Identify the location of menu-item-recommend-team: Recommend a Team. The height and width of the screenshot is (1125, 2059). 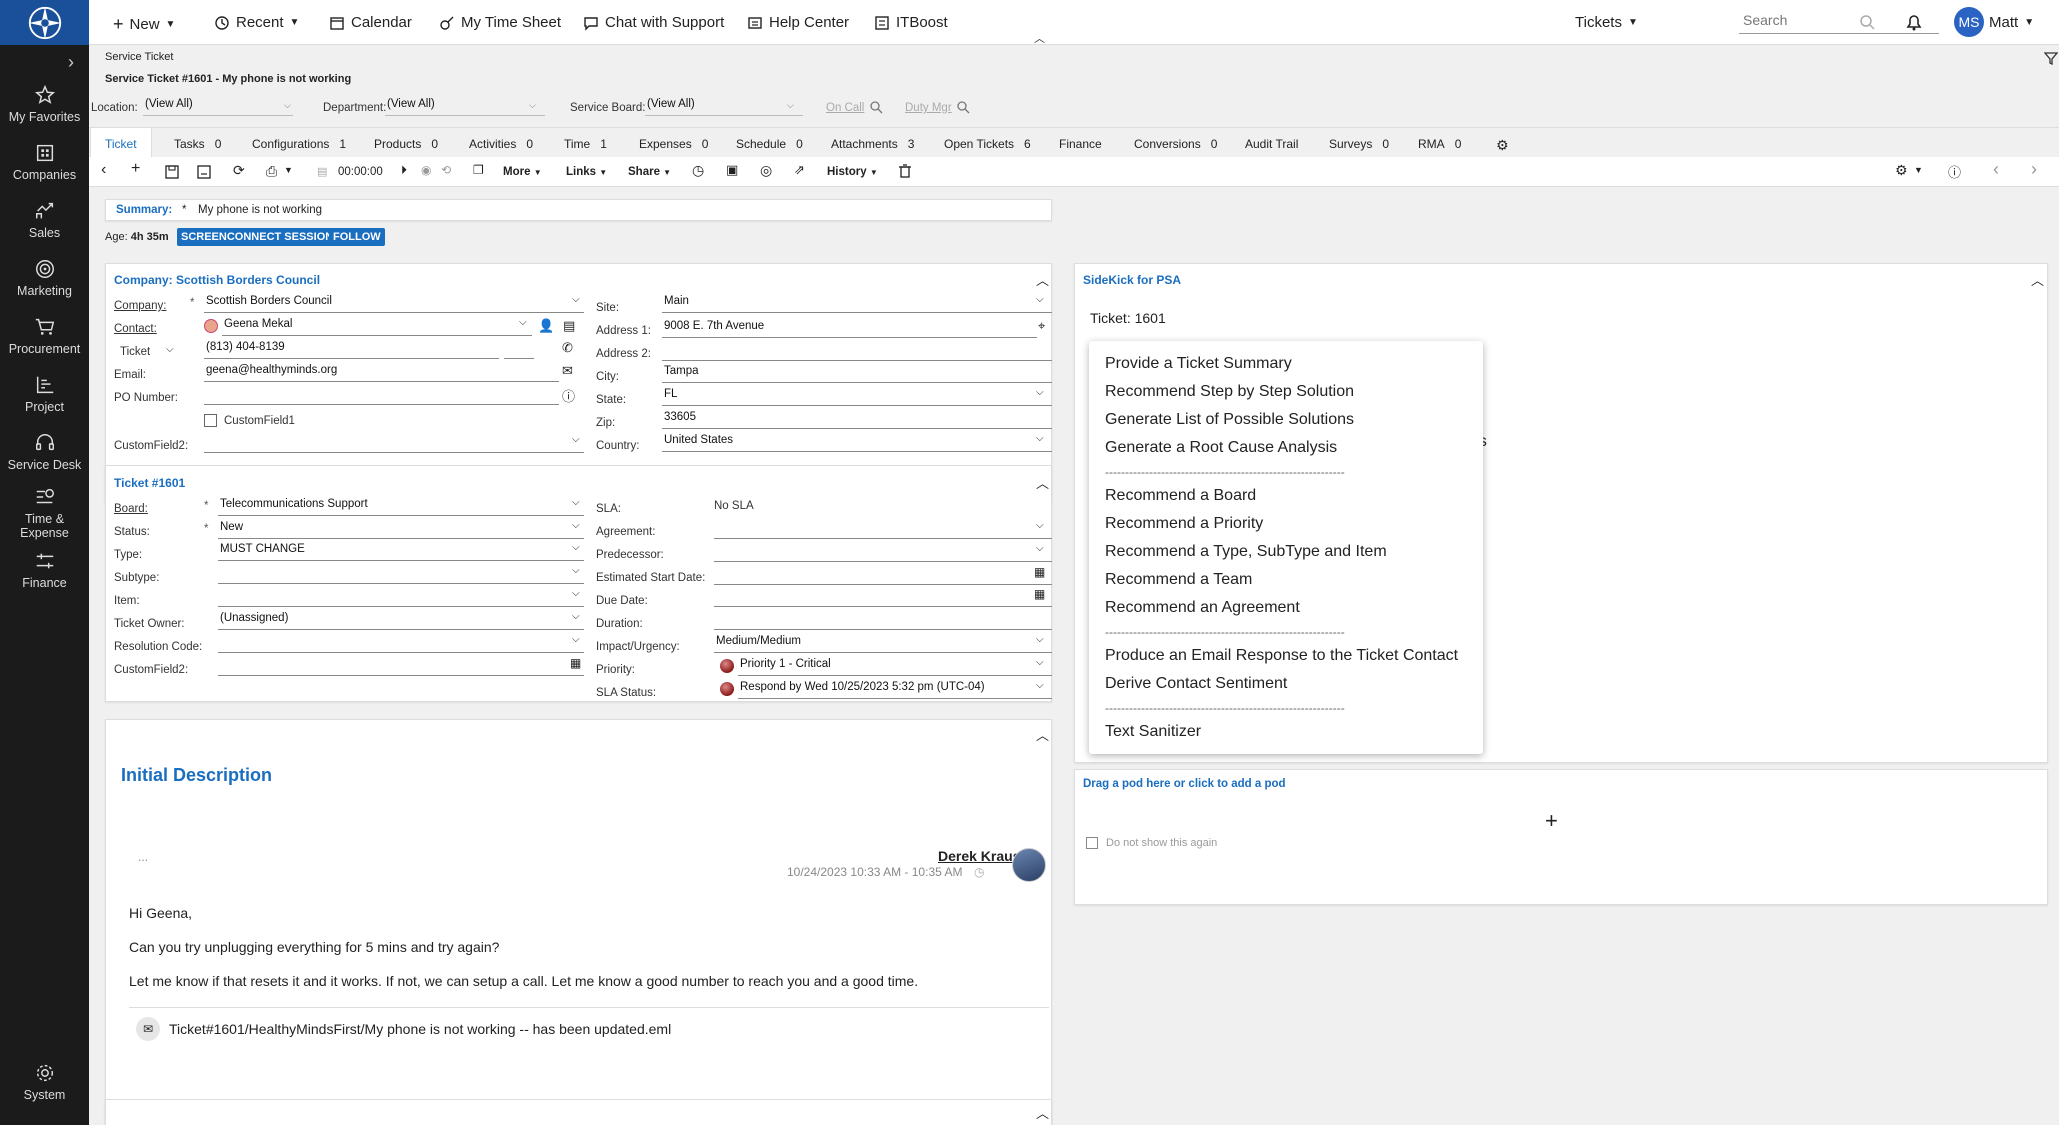
(1178, 580).